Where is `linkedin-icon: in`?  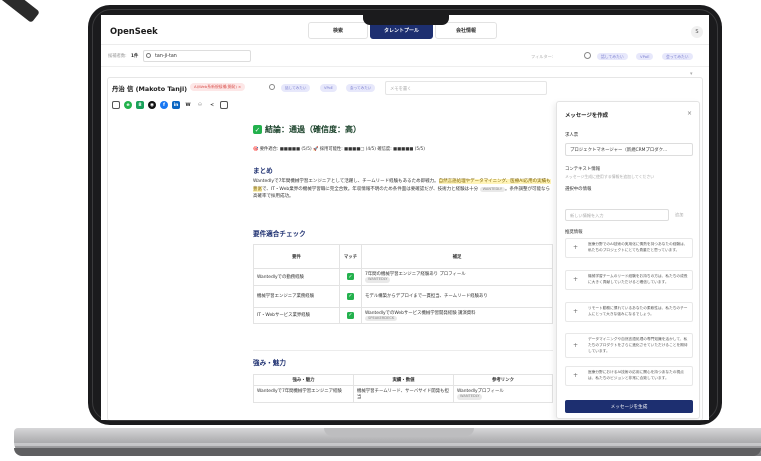
linkedin-icon: in is located at coordinates (176, 105).